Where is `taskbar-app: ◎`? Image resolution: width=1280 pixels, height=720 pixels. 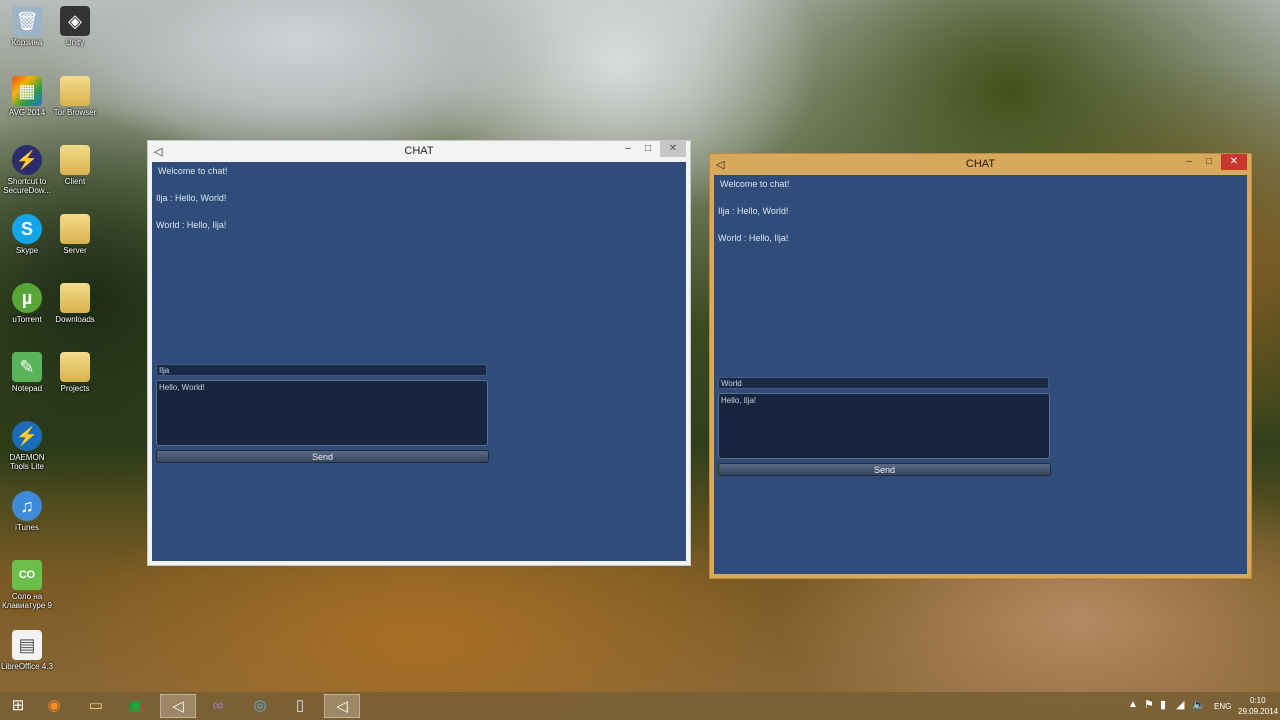 taskbar-app: ◎ is located at coordinates (260, 706).